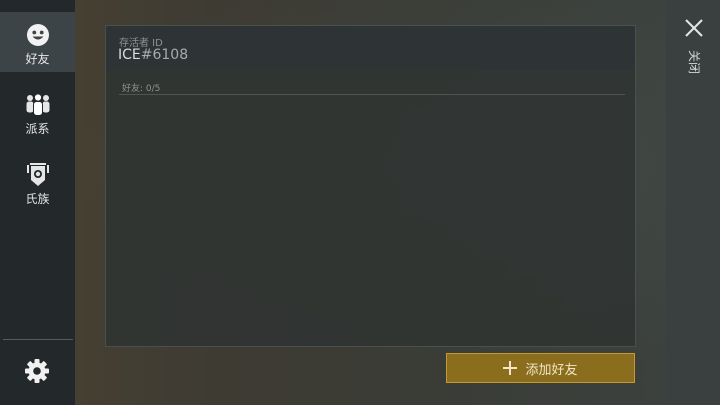  What do you see at coordinates (510, 368) in the screenshot?
I see `plus-icon` at bounding box center [510, 368].